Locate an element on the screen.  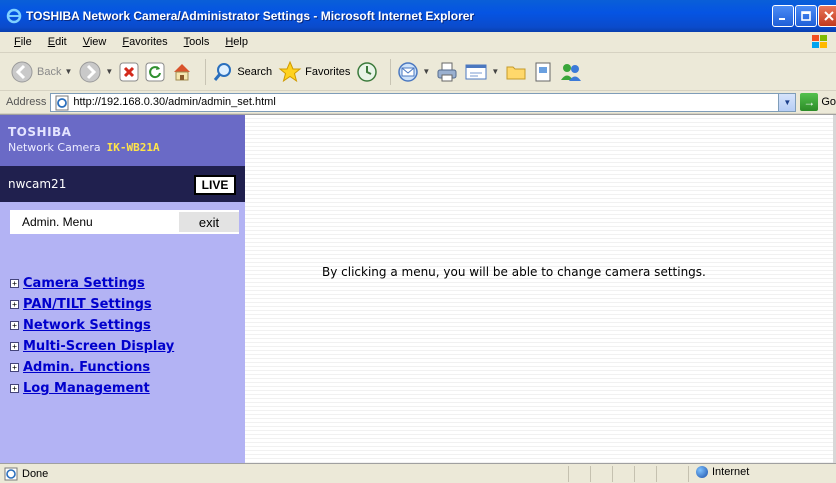
edit-page-icon is located at coordinates (476, 71).